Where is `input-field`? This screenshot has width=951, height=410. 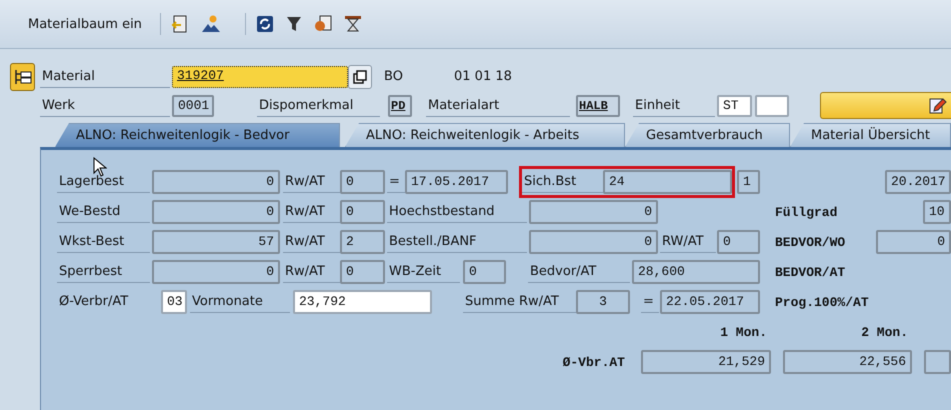 input-field is located at coordinates (772, 105).